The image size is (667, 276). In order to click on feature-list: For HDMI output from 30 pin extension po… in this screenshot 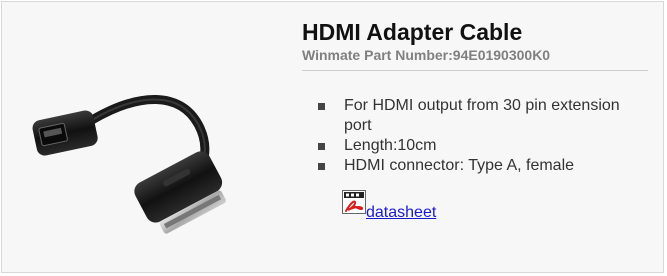, I will do `click(478, 136)`.